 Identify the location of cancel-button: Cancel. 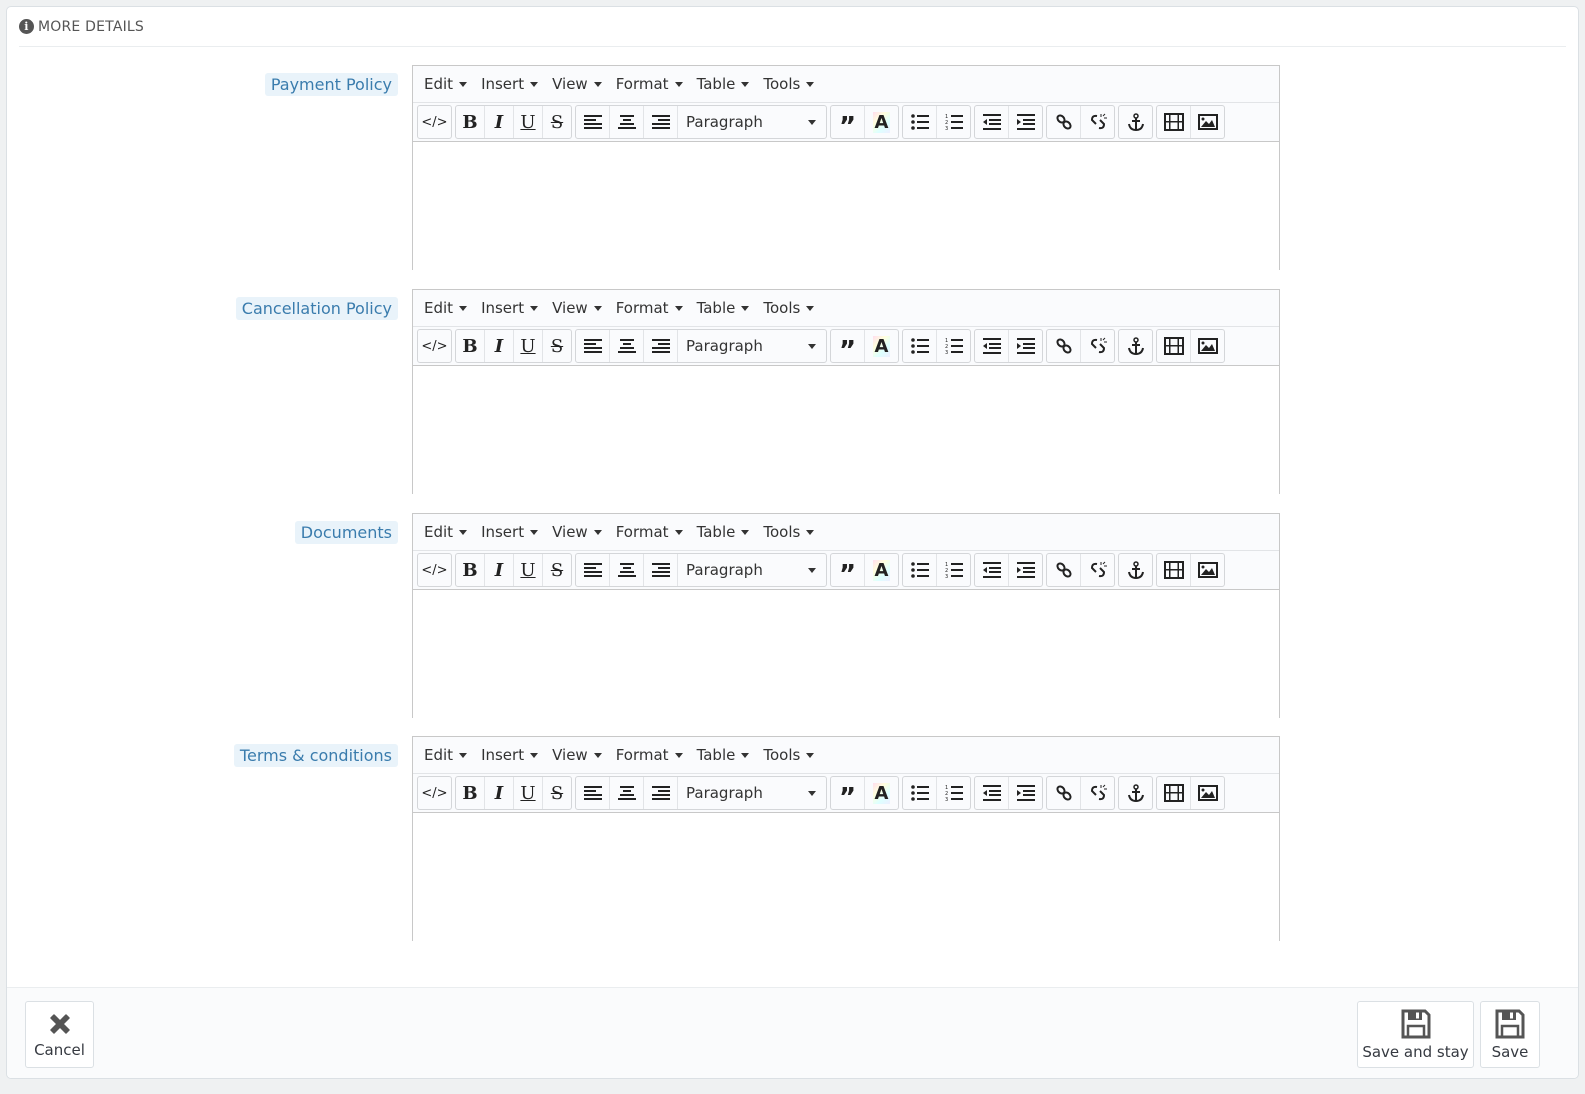
(59, 1034).